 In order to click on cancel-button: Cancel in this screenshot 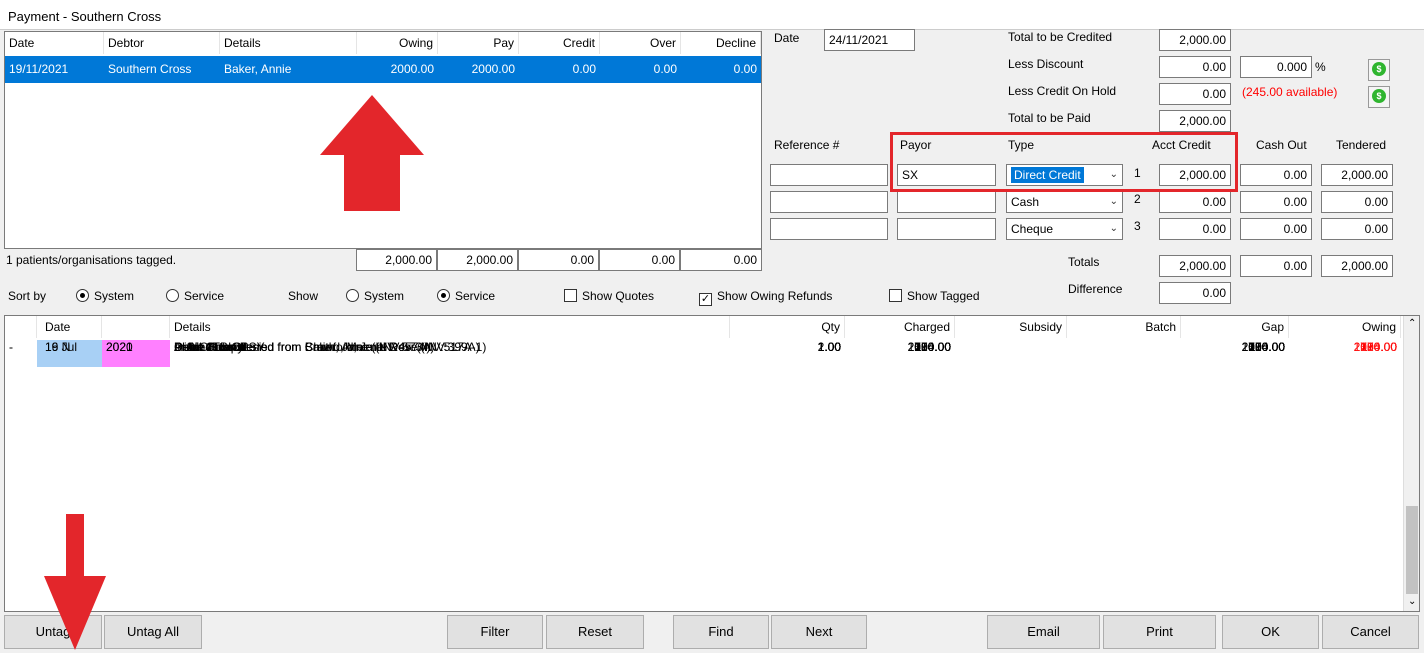, I will do `click(1370, 632)`.